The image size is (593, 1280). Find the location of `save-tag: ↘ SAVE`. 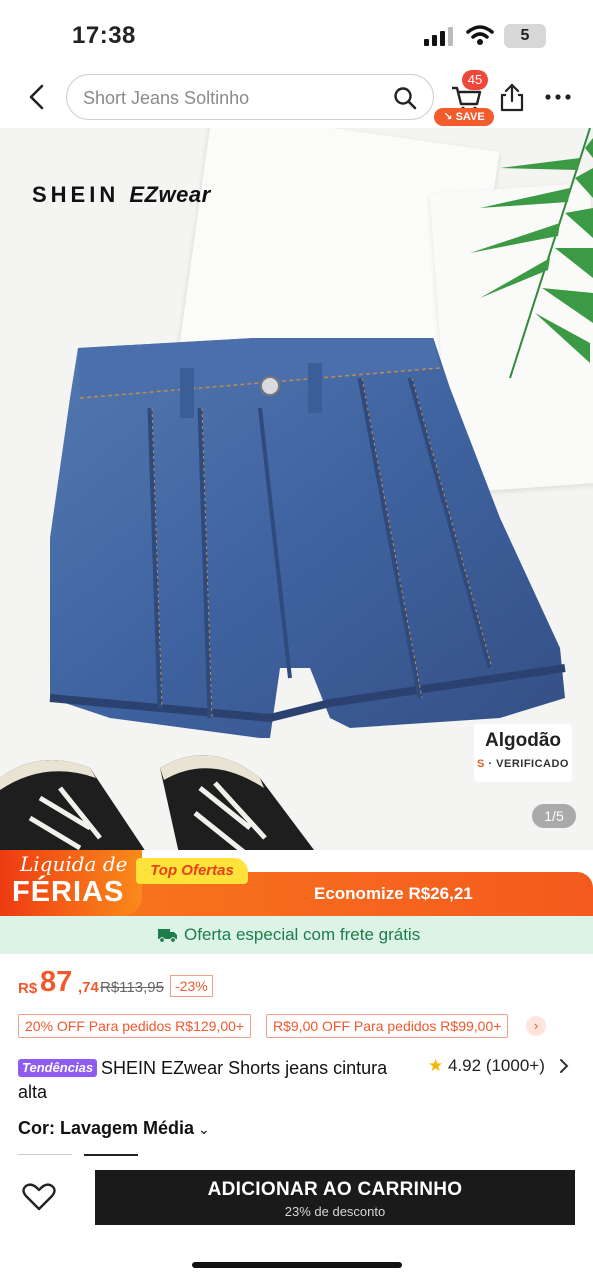

save-tag: ↘ SAVE is located at coordinates (464, 117).